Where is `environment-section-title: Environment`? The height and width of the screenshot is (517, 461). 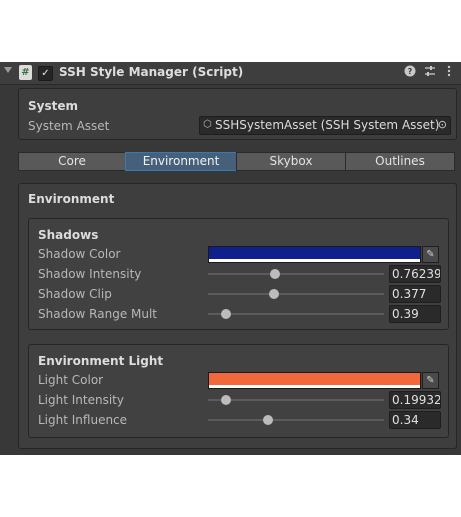
environment-section-title: Environment is located at coordinates (71, 199).